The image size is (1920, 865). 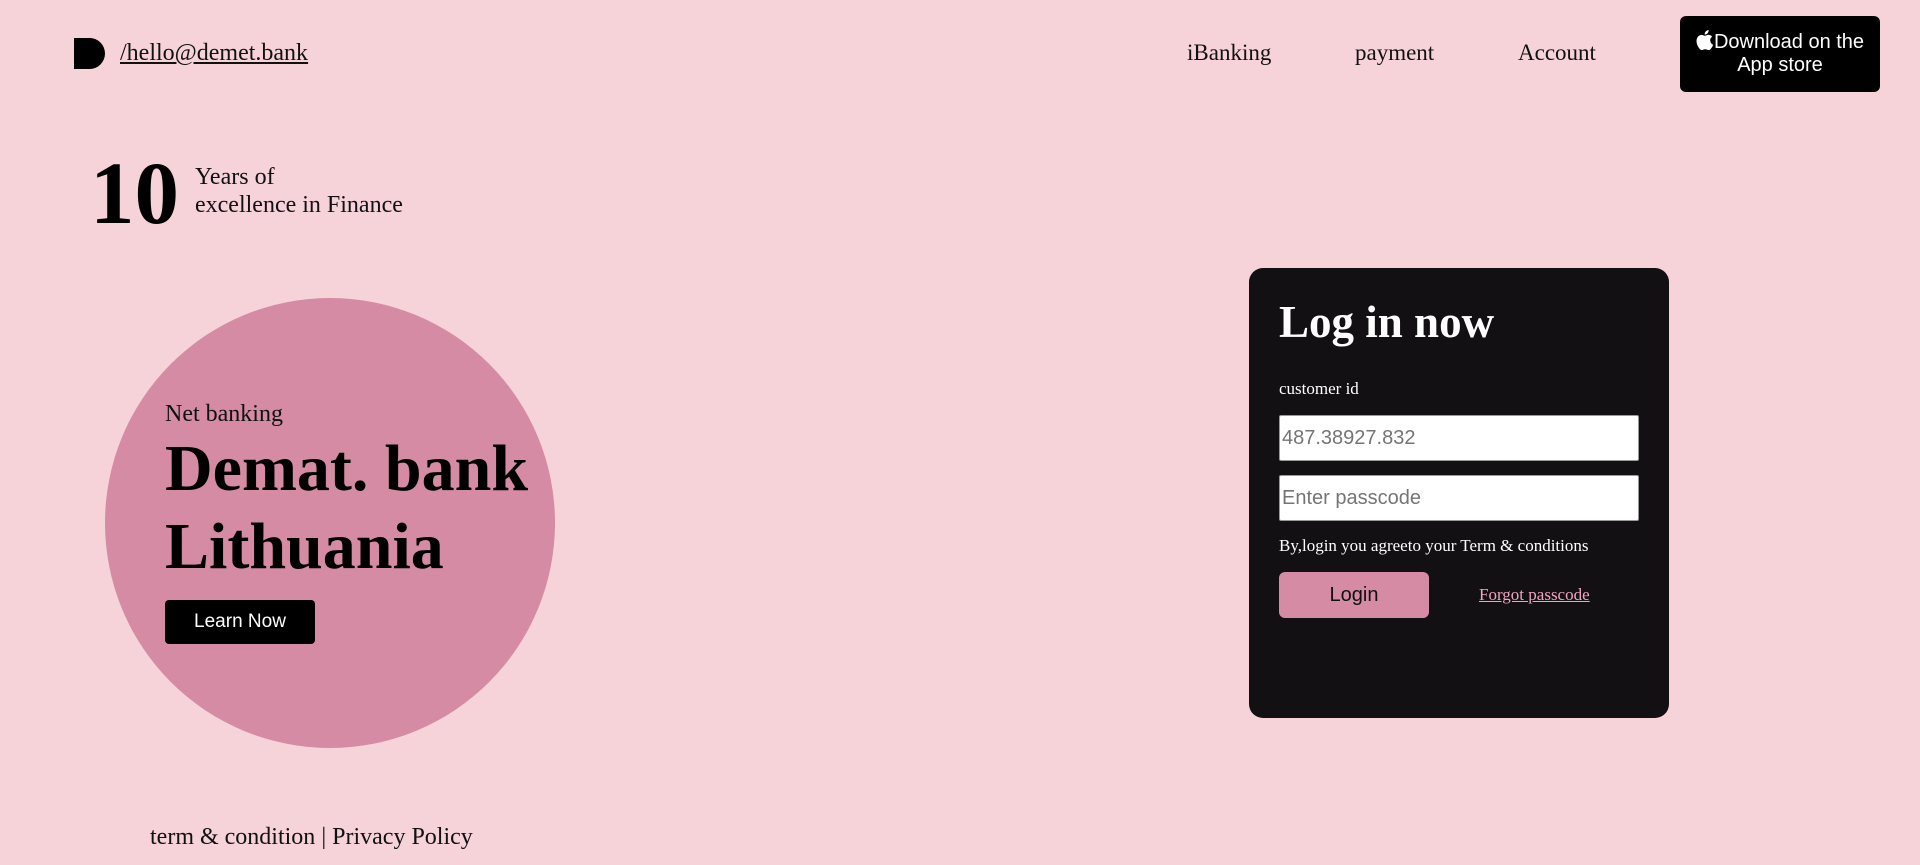 I want to click on hero-title: Demat. bank Lithuania, so click(x=375, y=508).